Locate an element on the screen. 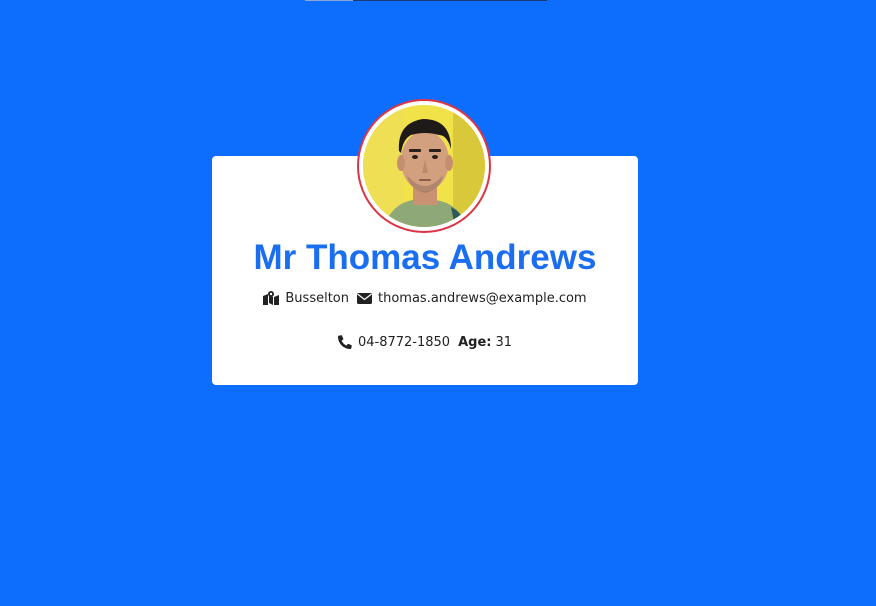 The width and height of the screenshot is (876, 606). email-text: thomas.andrews@example.com is located at coordinates (482, 298).